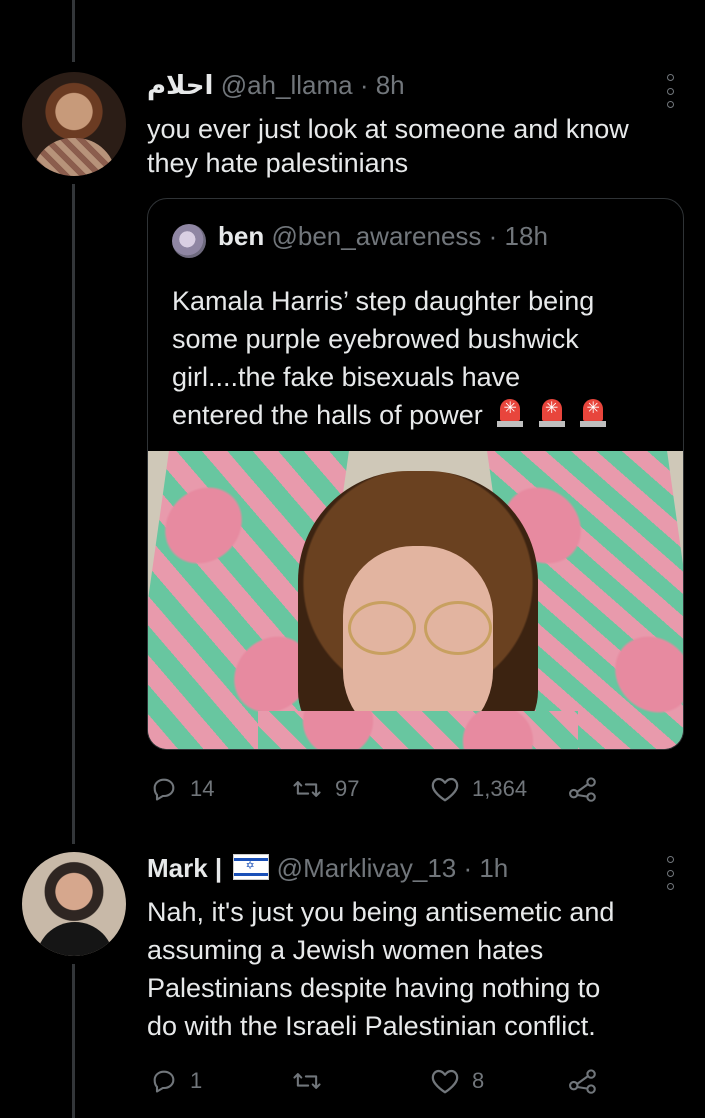 Image resolution: width=705 pixels, height=1118 pixels. Describe the element at coordinates (189, 241) in the screenshot. I see `quote-avatar` at that location.